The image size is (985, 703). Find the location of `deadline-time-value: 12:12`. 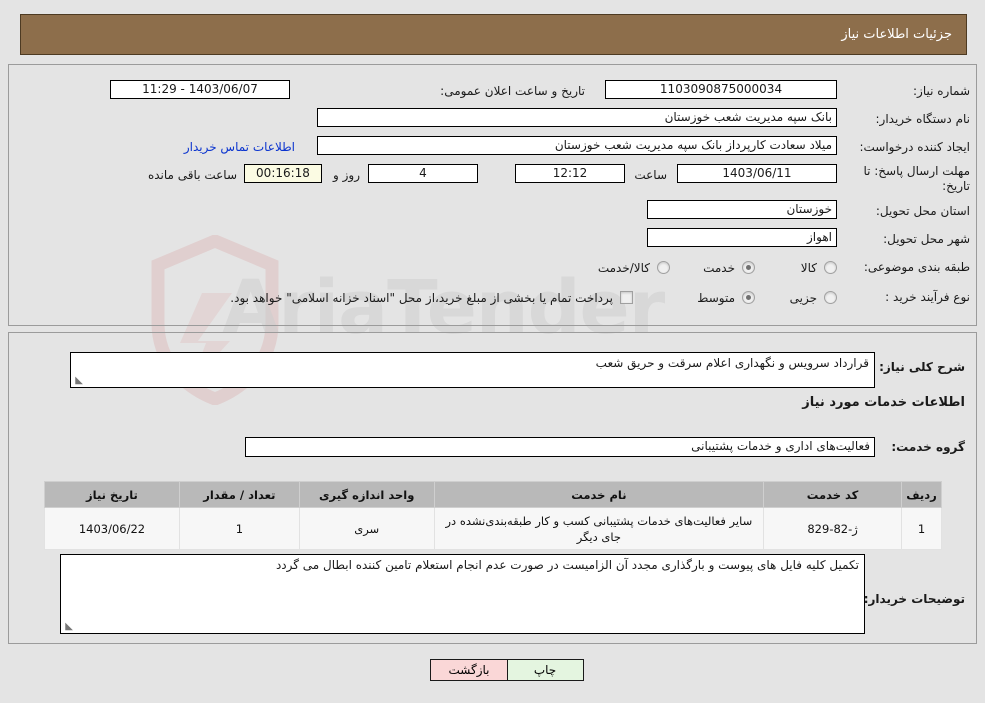

deadline-time-value: 12:12 is located at coordinates (570, 173).